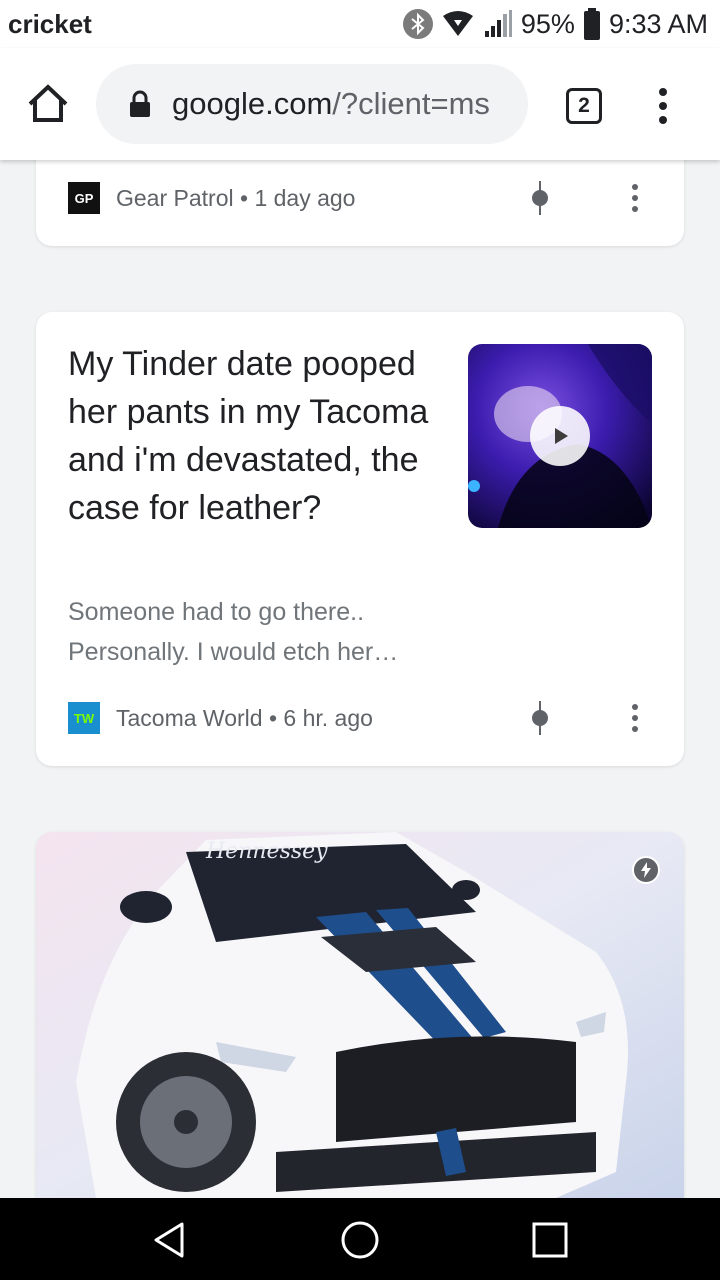  I want to click on address-bar: google.com/?client=ms, so click(312, 104).